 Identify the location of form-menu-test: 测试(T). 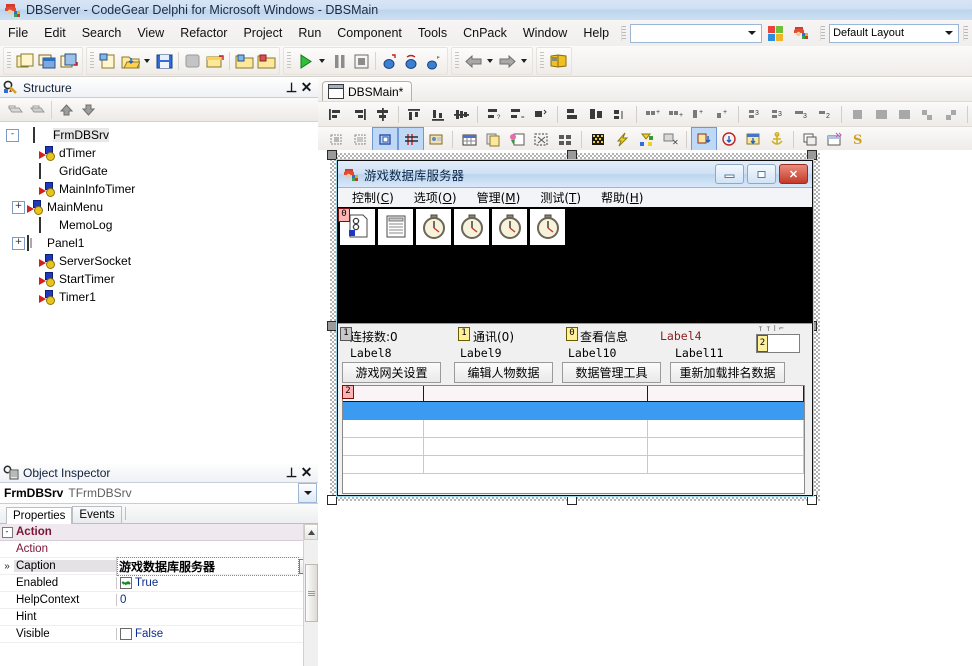
(560, 197).